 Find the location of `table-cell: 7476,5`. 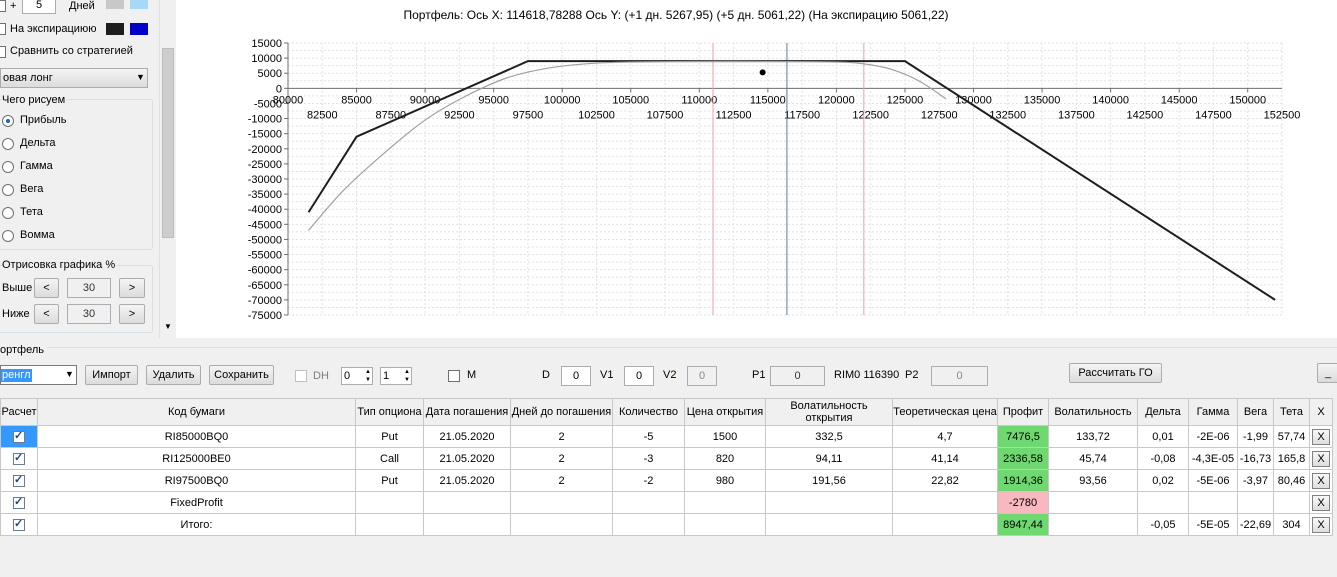

table-cell: 7476,5 is located at coordinates (1023, 436).